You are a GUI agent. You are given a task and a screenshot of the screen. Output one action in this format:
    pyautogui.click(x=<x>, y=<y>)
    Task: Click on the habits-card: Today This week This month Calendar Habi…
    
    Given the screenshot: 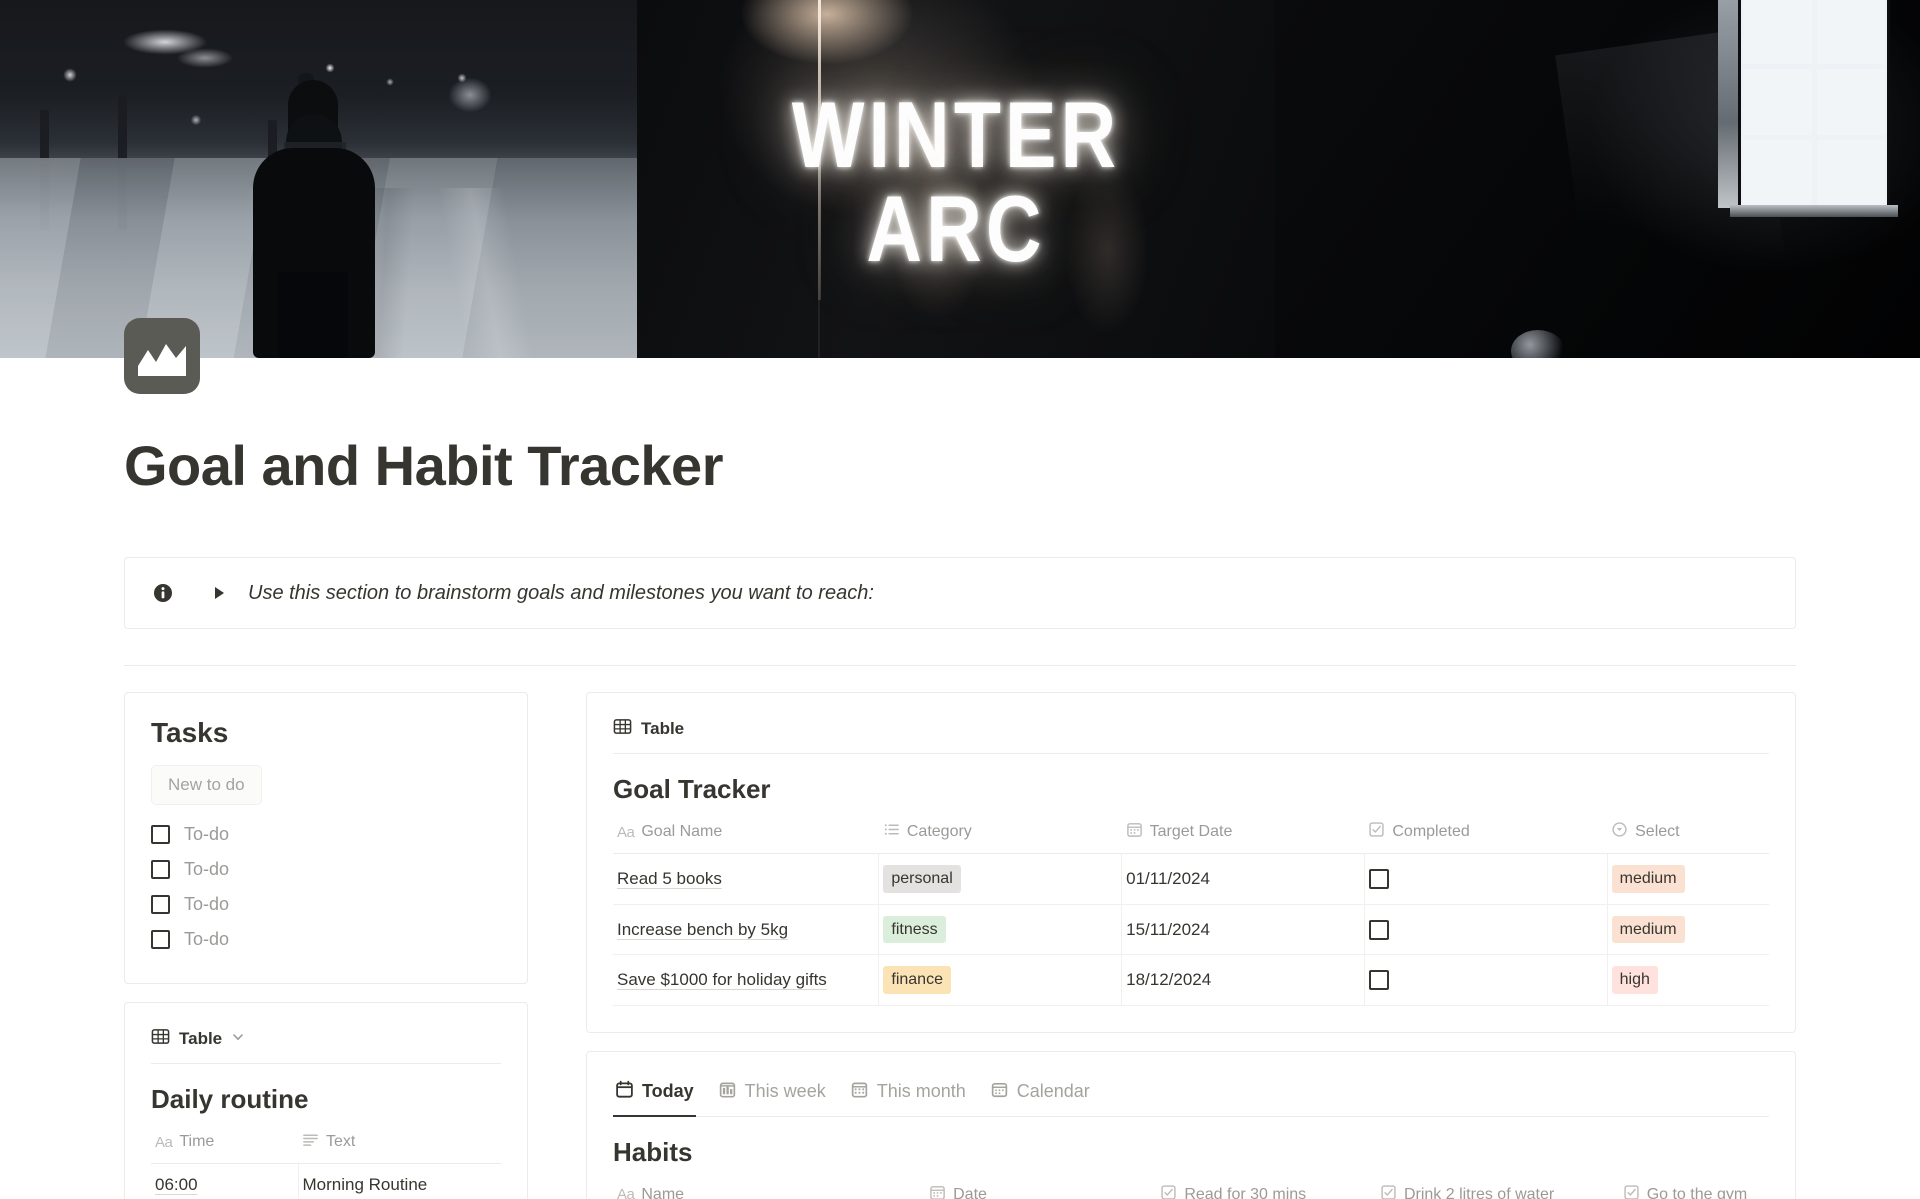 What is the action you would take?
    pyautogui.click(x=1191, y=1124)
    